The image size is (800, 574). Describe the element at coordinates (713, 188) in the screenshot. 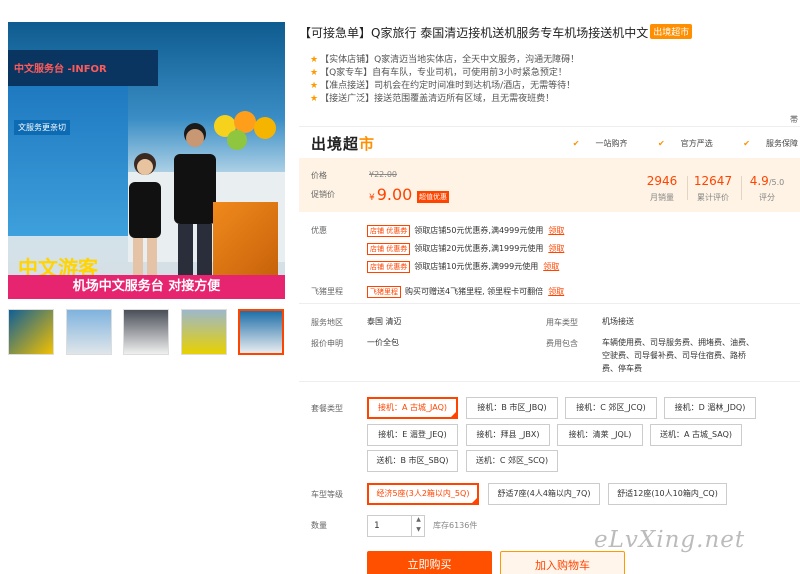

I see `stat-reviews: 12647 累计评价` at that location.